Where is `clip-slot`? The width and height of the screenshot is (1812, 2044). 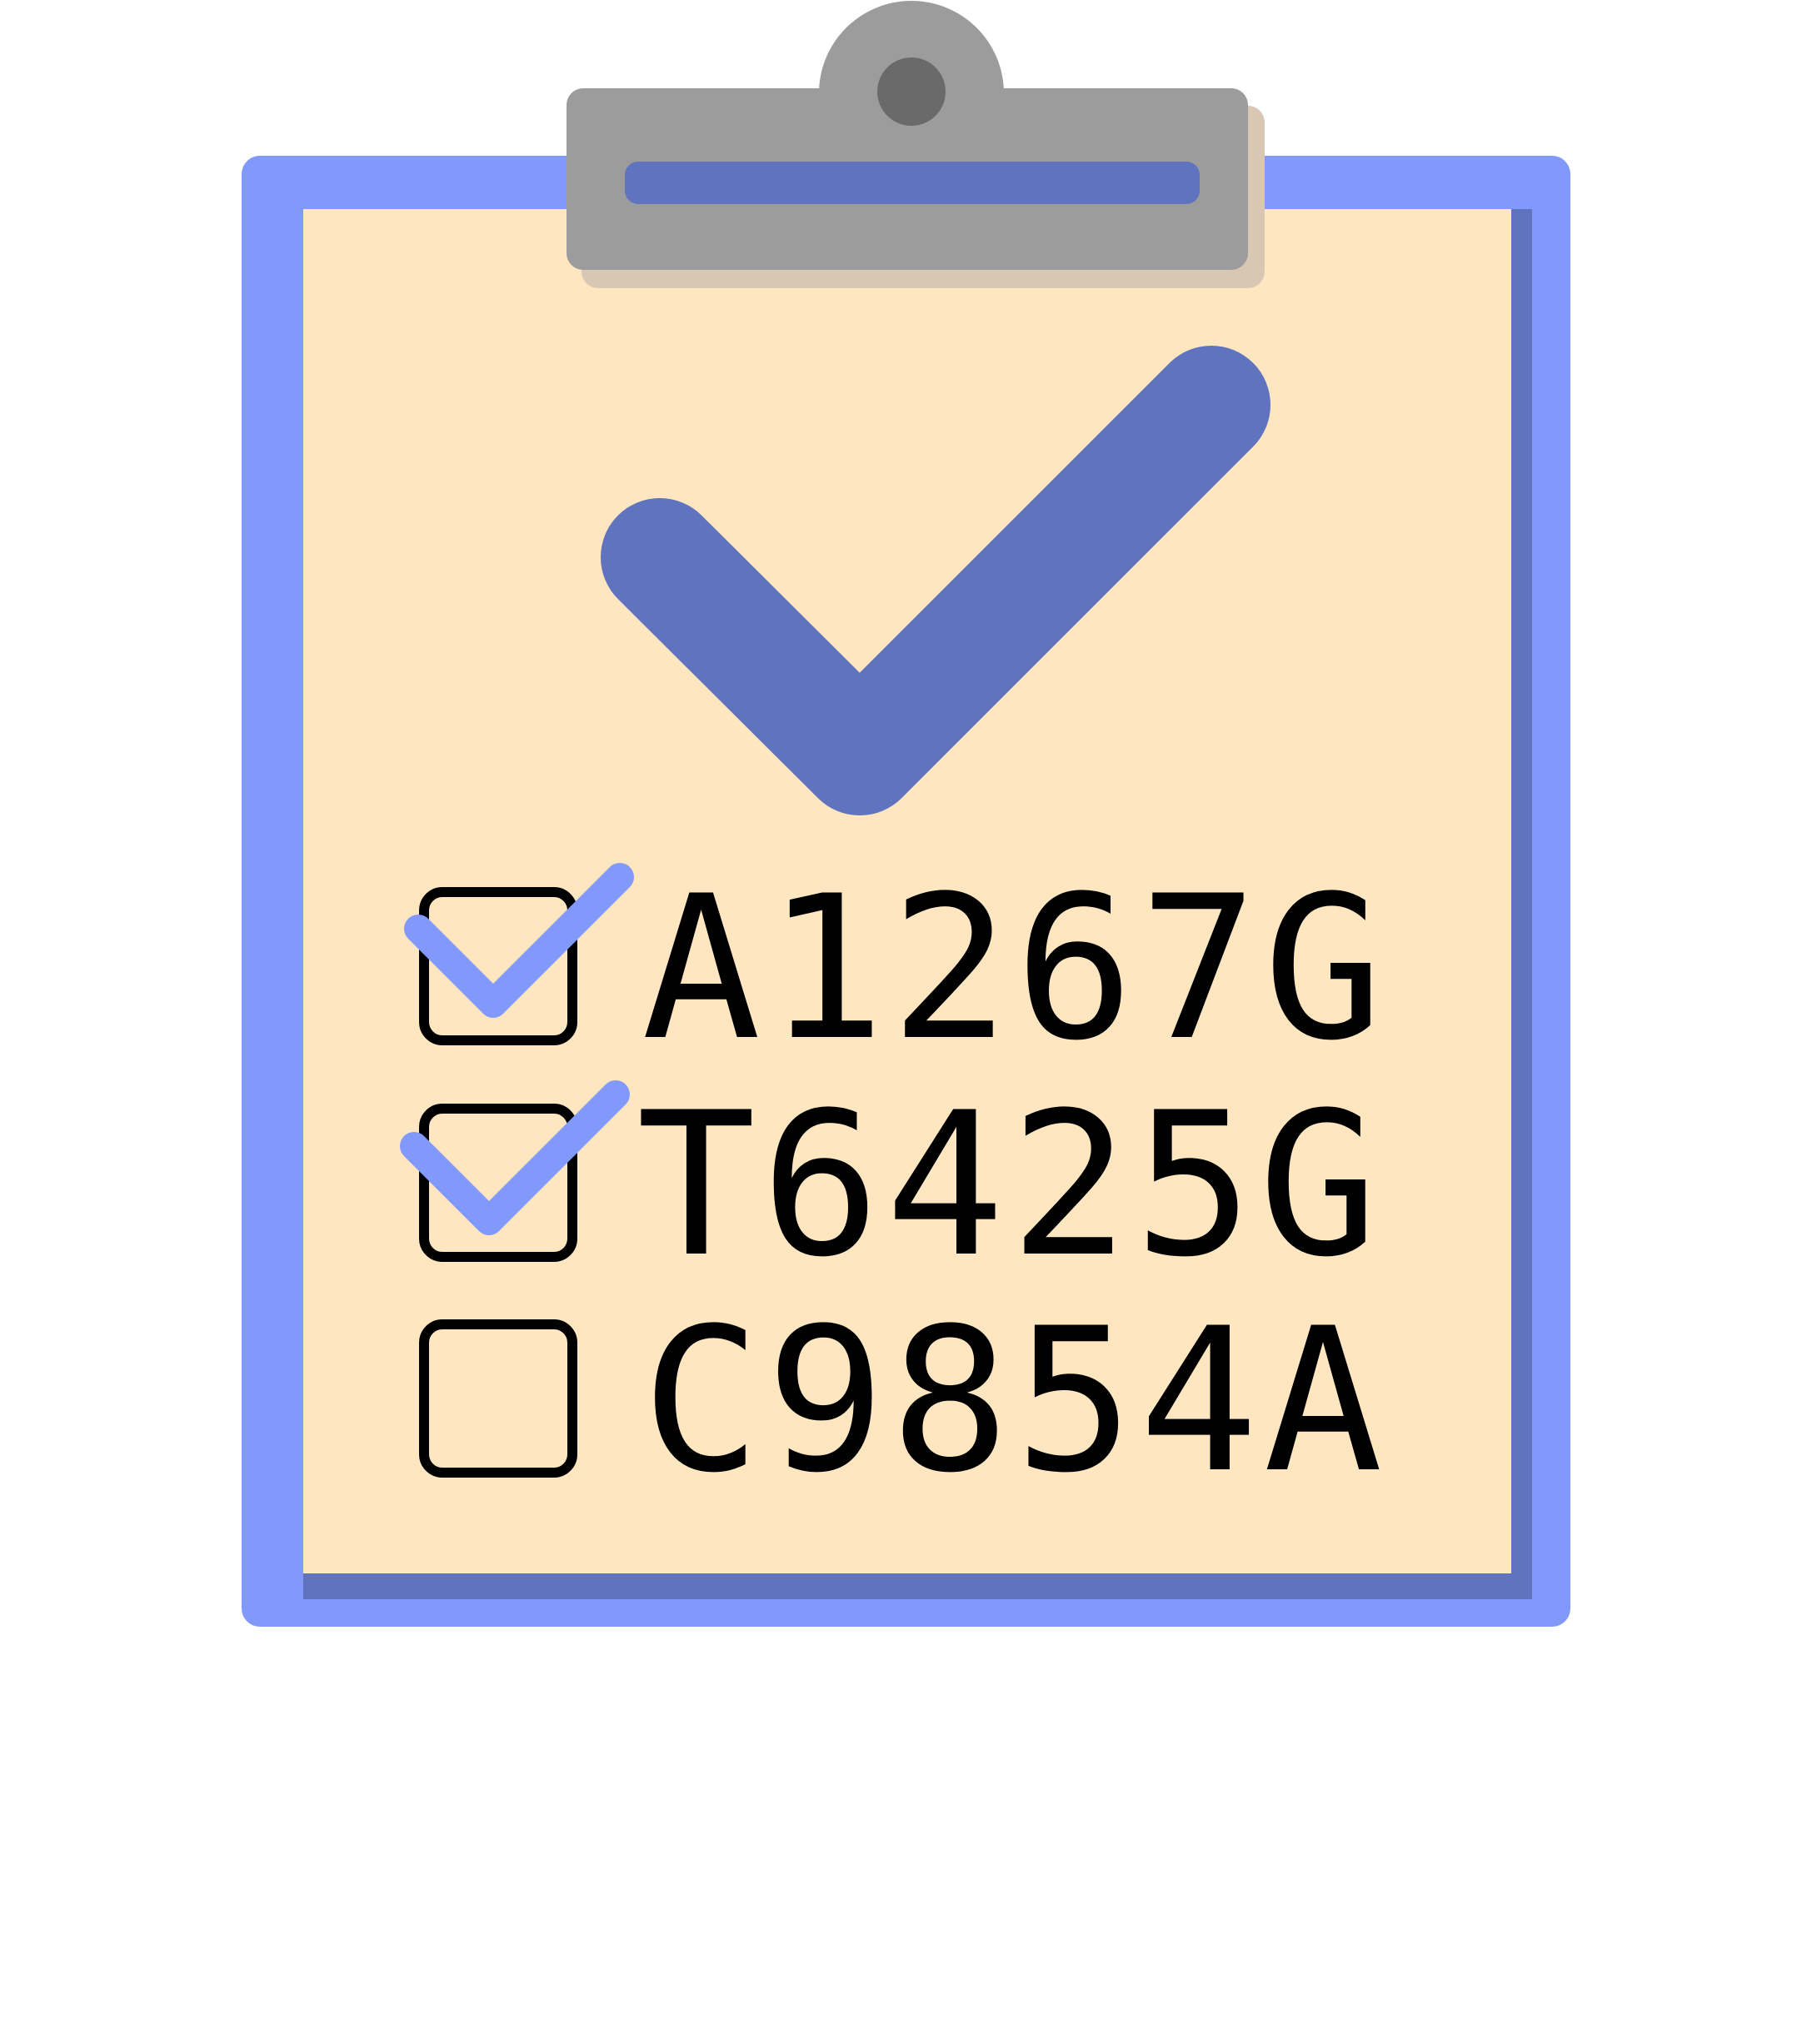
clip-slot is located at coordinates (912, 183).